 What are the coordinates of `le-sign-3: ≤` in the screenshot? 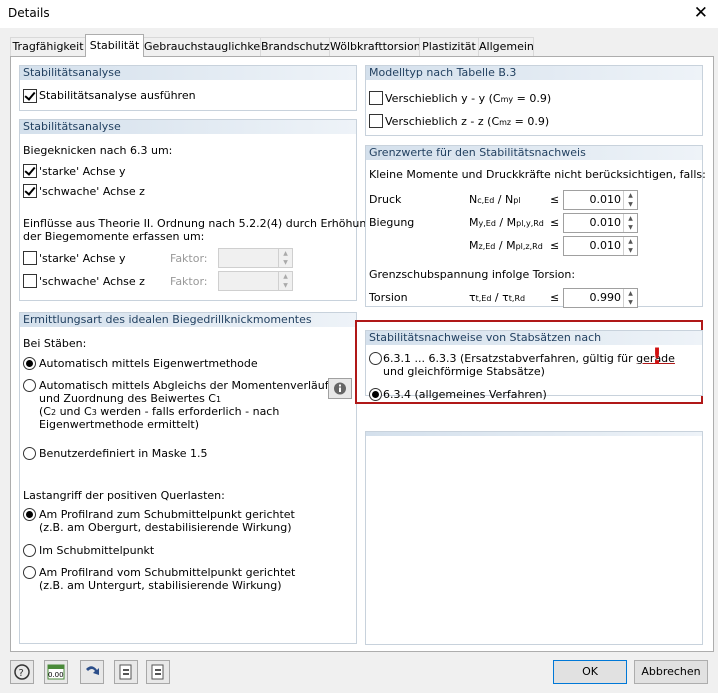 It's located at (555, 245).